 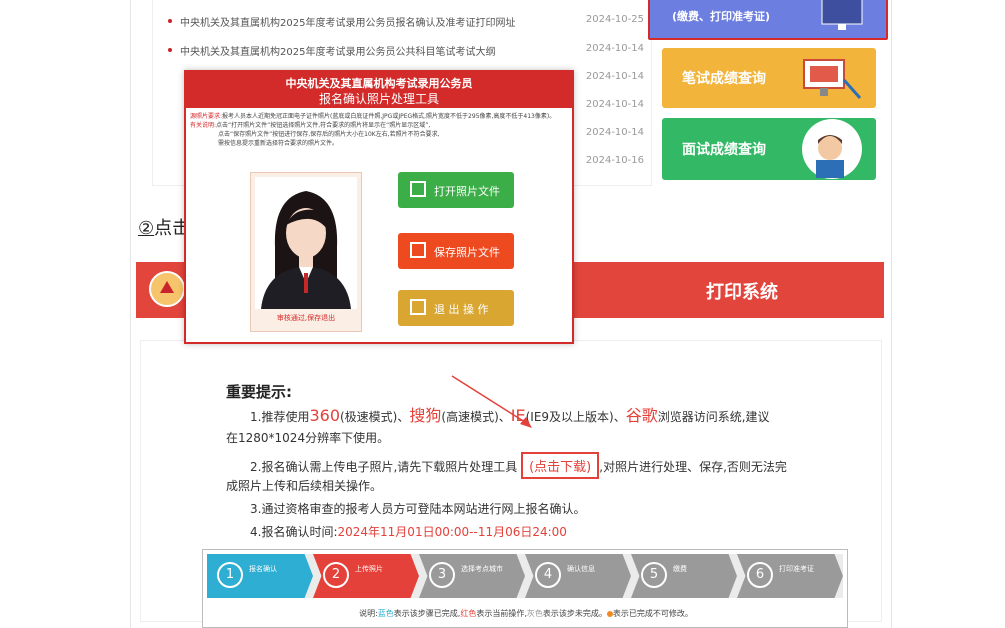 I want to click on download-link: (点击下载), so click(x=560, y=465).